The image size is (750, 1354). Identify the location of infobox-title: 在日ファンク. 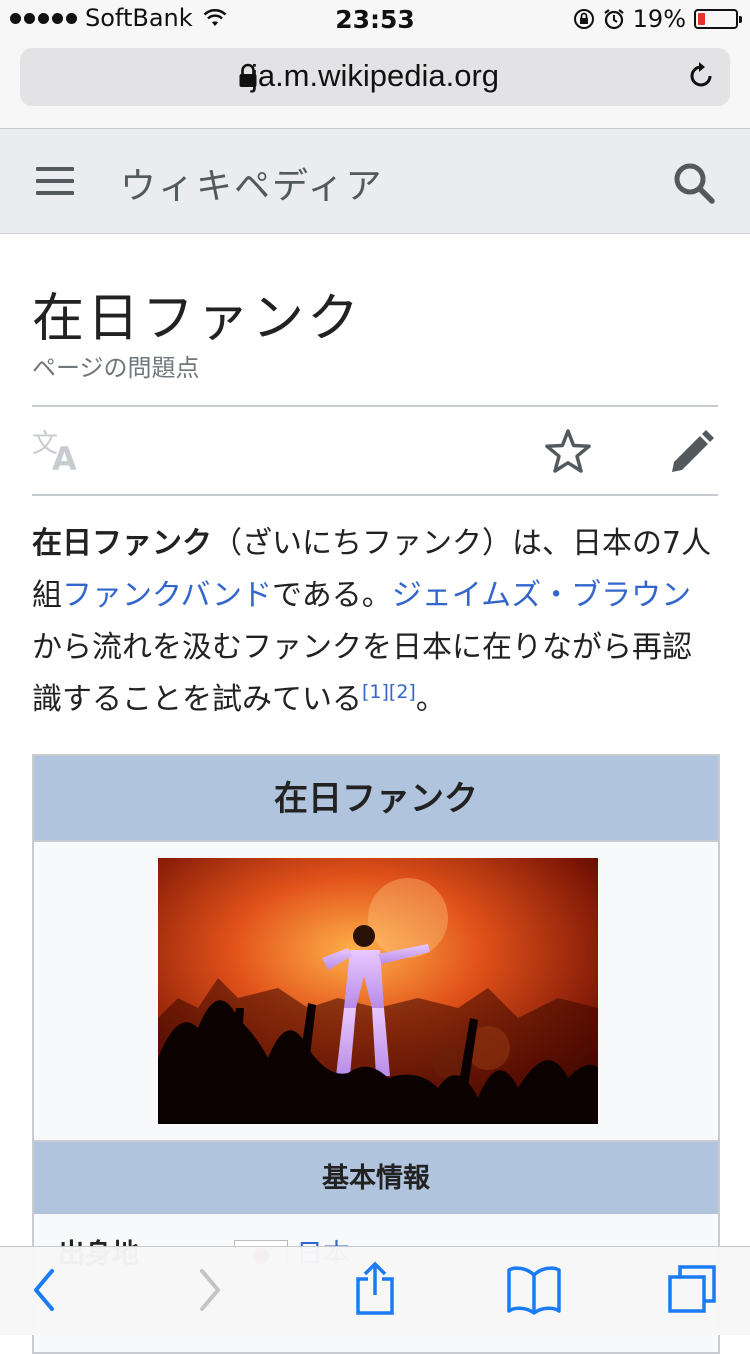
(376, 799).